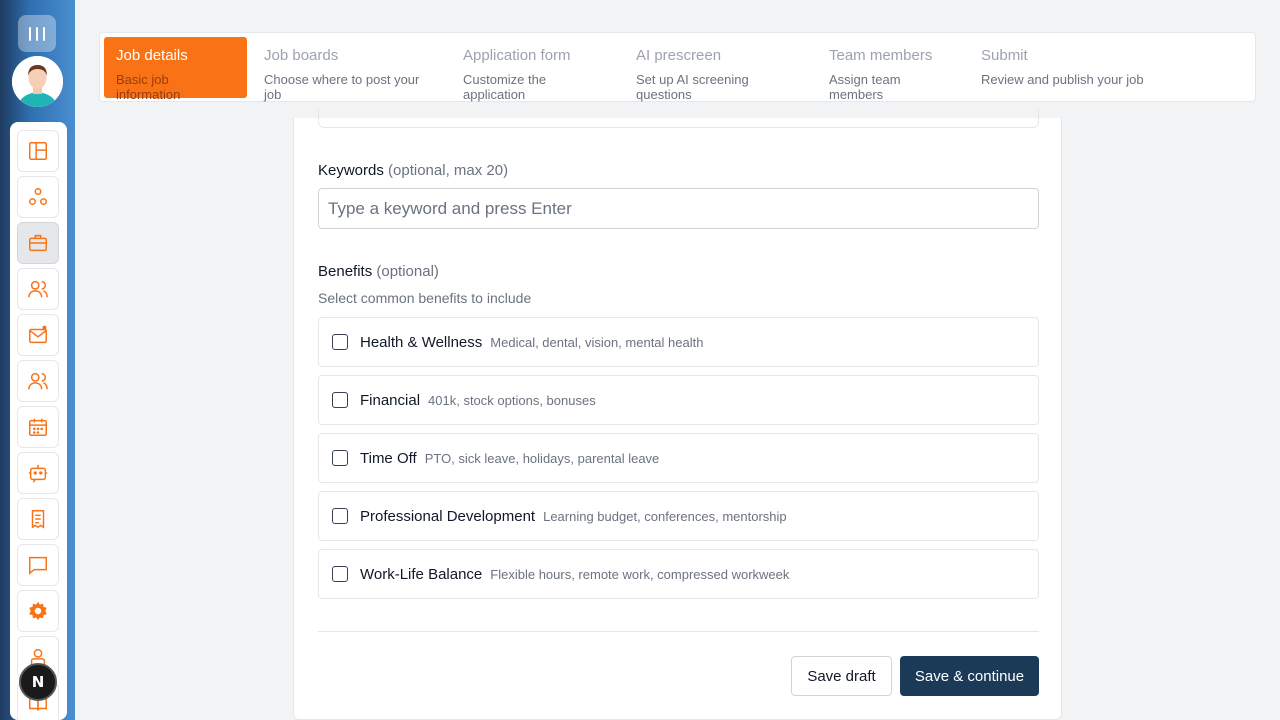 Image resolution: width=1280 pixels, height=720 pixels. I want to click on app-rail: N, so click(37, 360).